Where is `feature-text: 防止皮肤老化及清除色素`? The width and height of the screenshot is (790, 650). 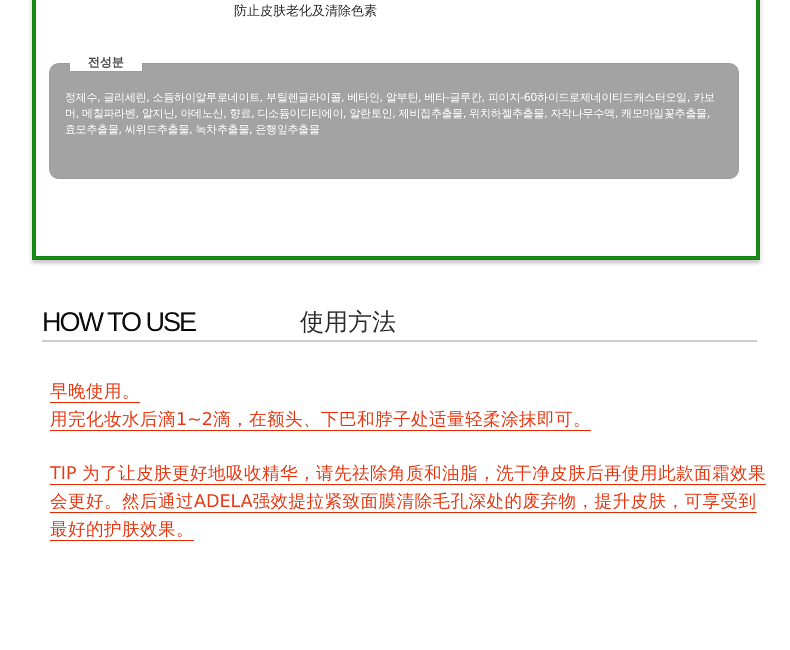
feature-text: 防止皮肤老化及清除色素 is located at coordinates (305, 12).